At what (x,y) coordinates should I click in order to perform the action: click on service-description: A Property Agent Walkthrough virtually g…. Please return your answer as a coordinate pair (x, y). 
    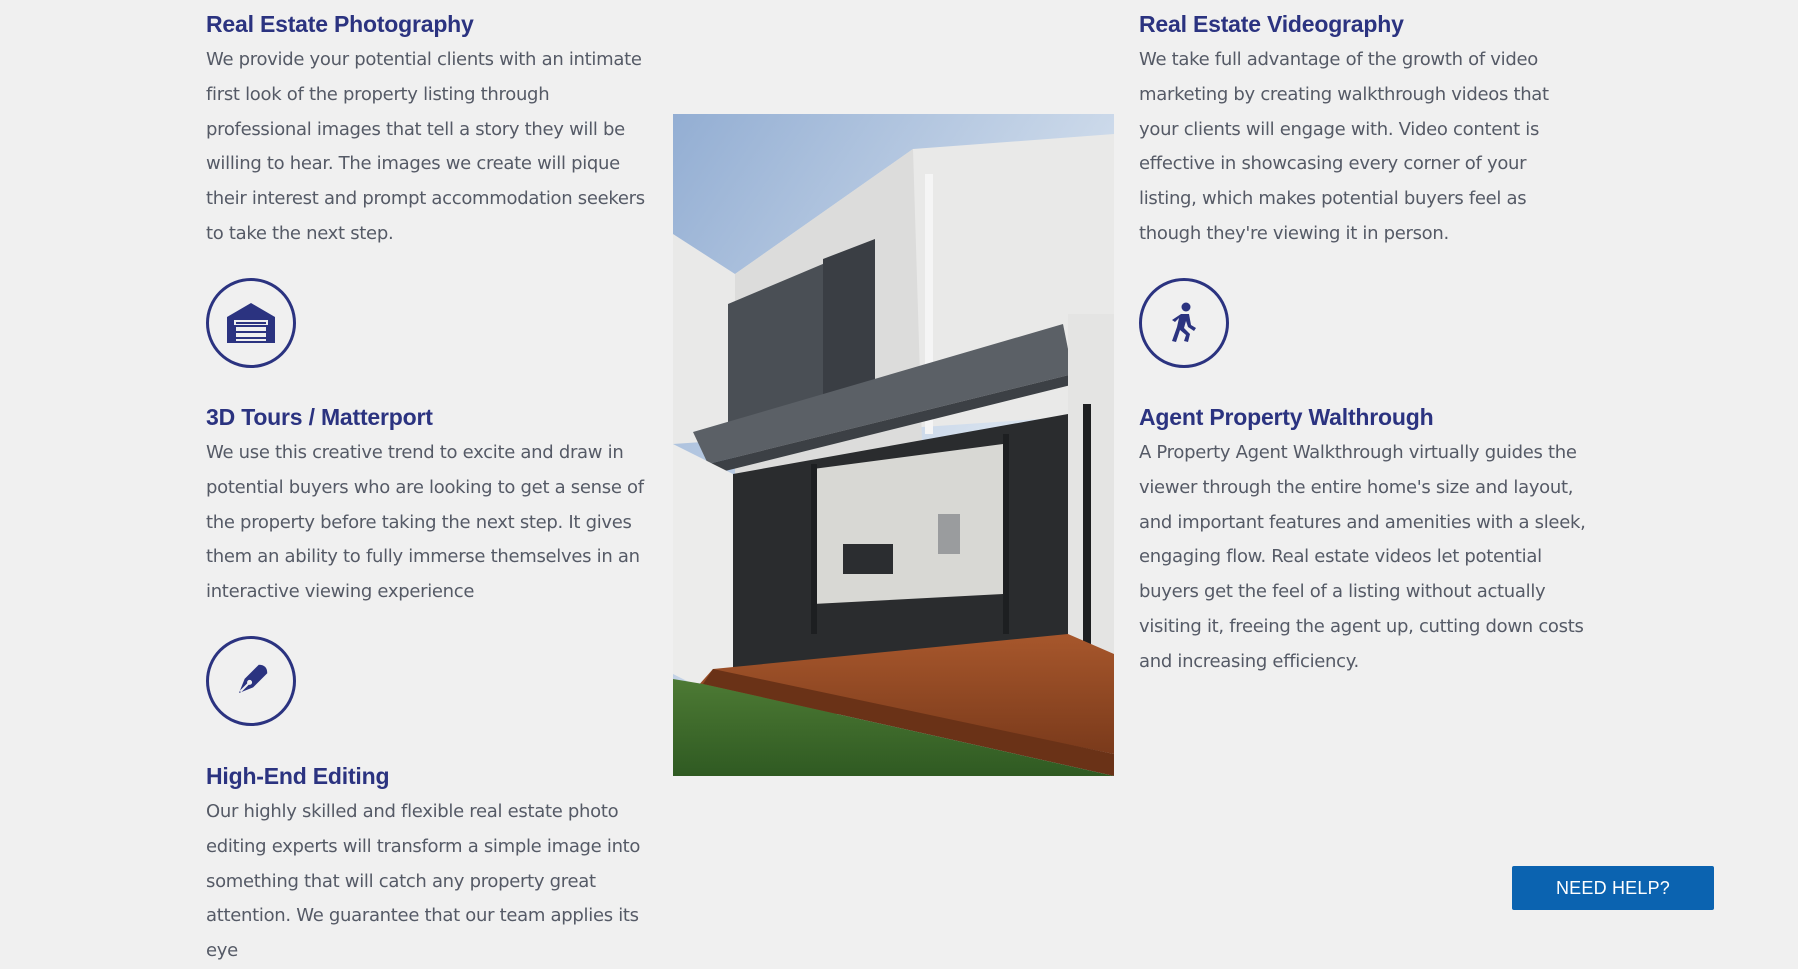
    Looking at the image, I should click on (1362, 557).